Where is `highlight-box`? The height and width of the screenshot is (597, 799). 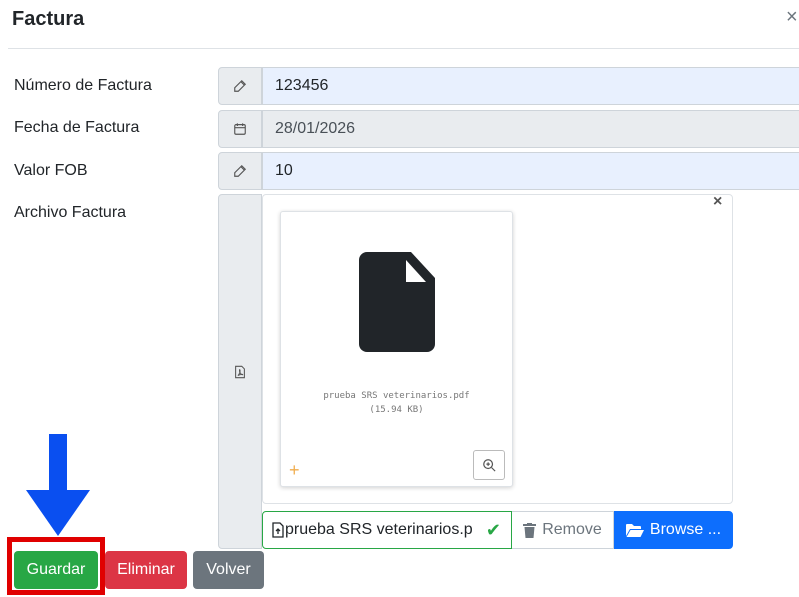 highlight-box is located at coordinates (56, 566).